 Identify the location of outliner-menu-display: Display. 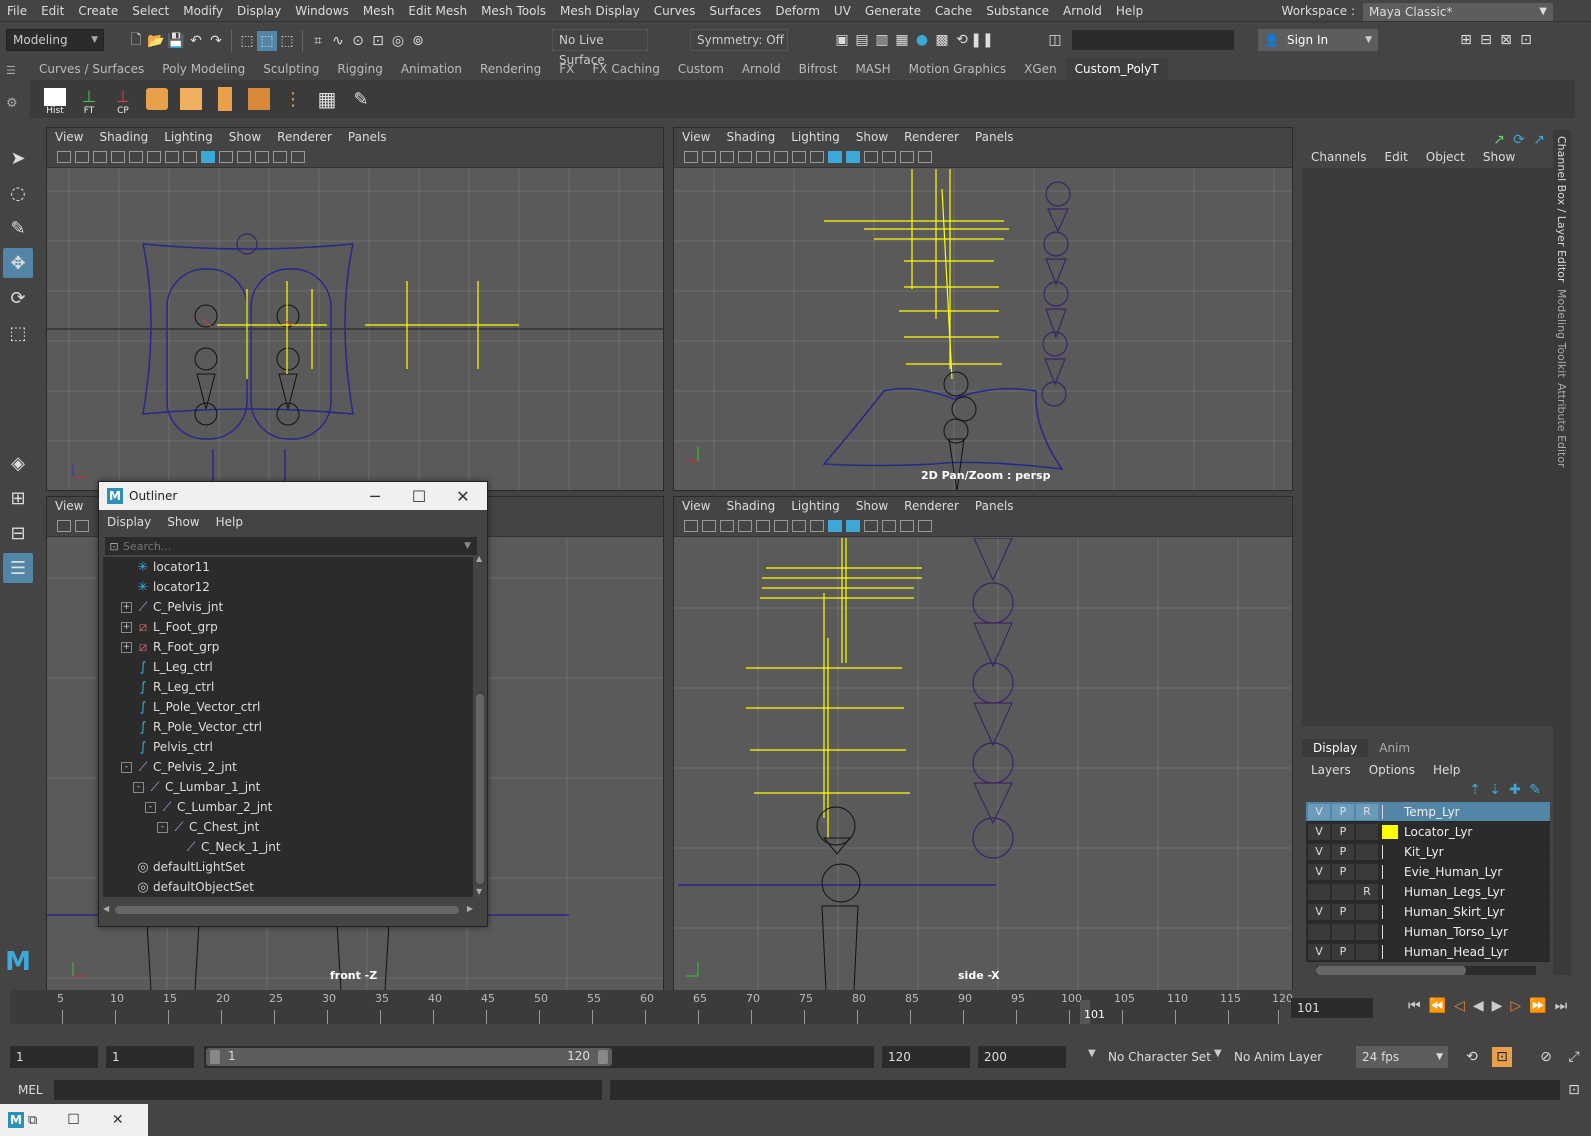
(129, 522).